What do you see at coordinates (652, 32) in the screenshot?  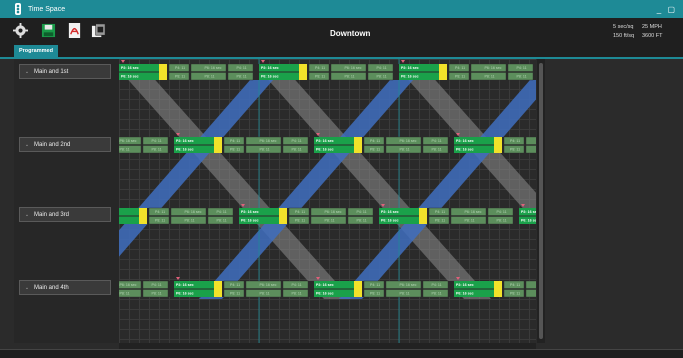 I see `stats-values: 25 MPH 3600 FT` at bounding box center [652, 32].